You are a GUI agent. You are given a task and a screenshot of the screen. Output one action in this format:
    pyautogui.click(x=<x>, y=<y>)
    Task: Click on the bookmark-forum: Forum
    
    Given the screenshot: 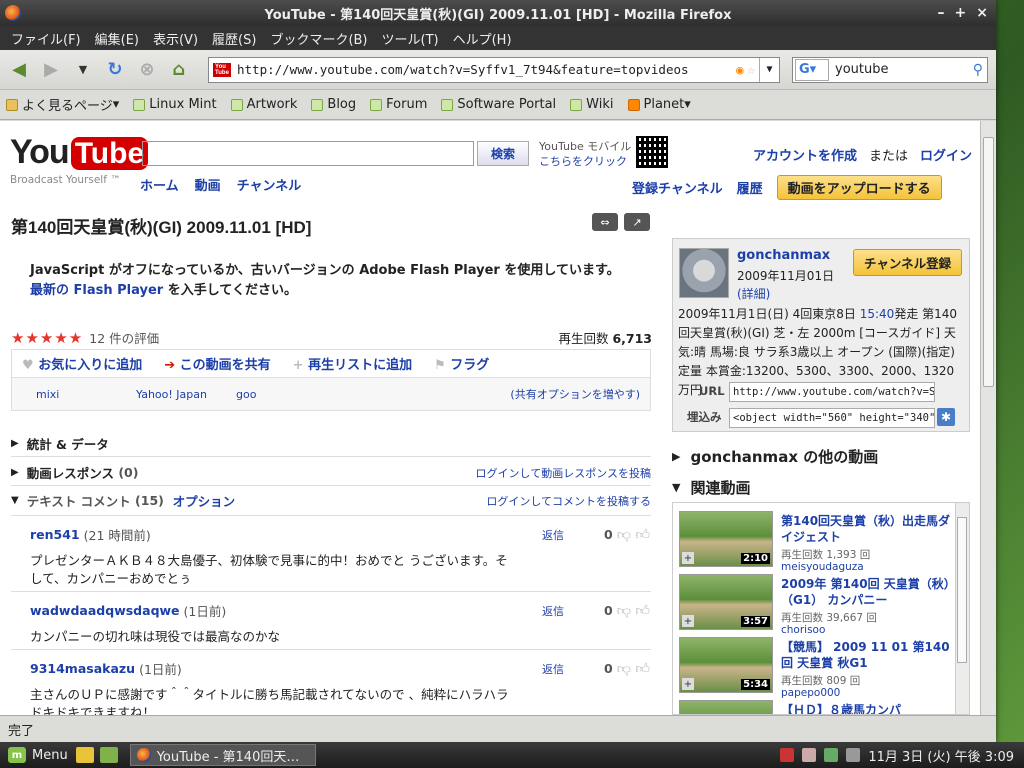 What is the action you would take?
    pyautogui.click(x=398, y=104)
    